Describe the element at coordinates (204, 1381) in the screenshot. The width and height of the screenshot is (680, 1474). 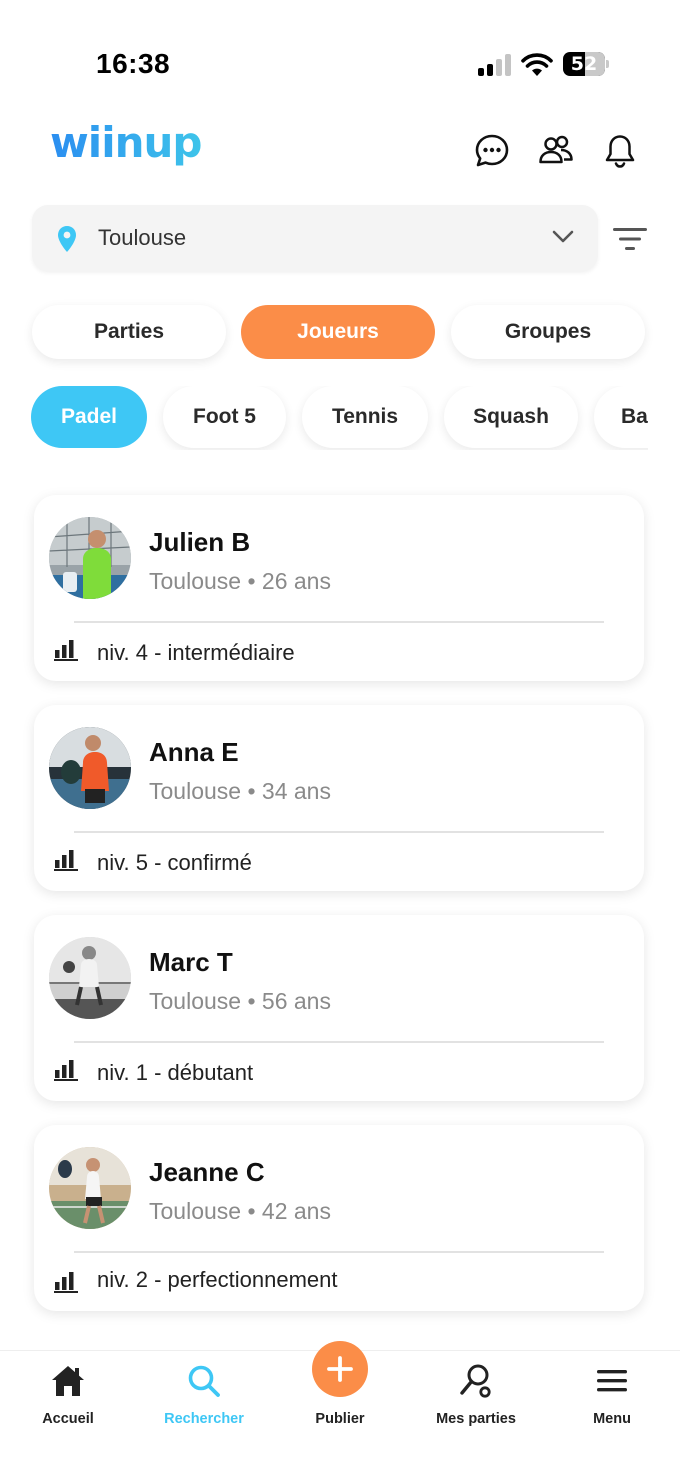
I see `search-icon` at that location.